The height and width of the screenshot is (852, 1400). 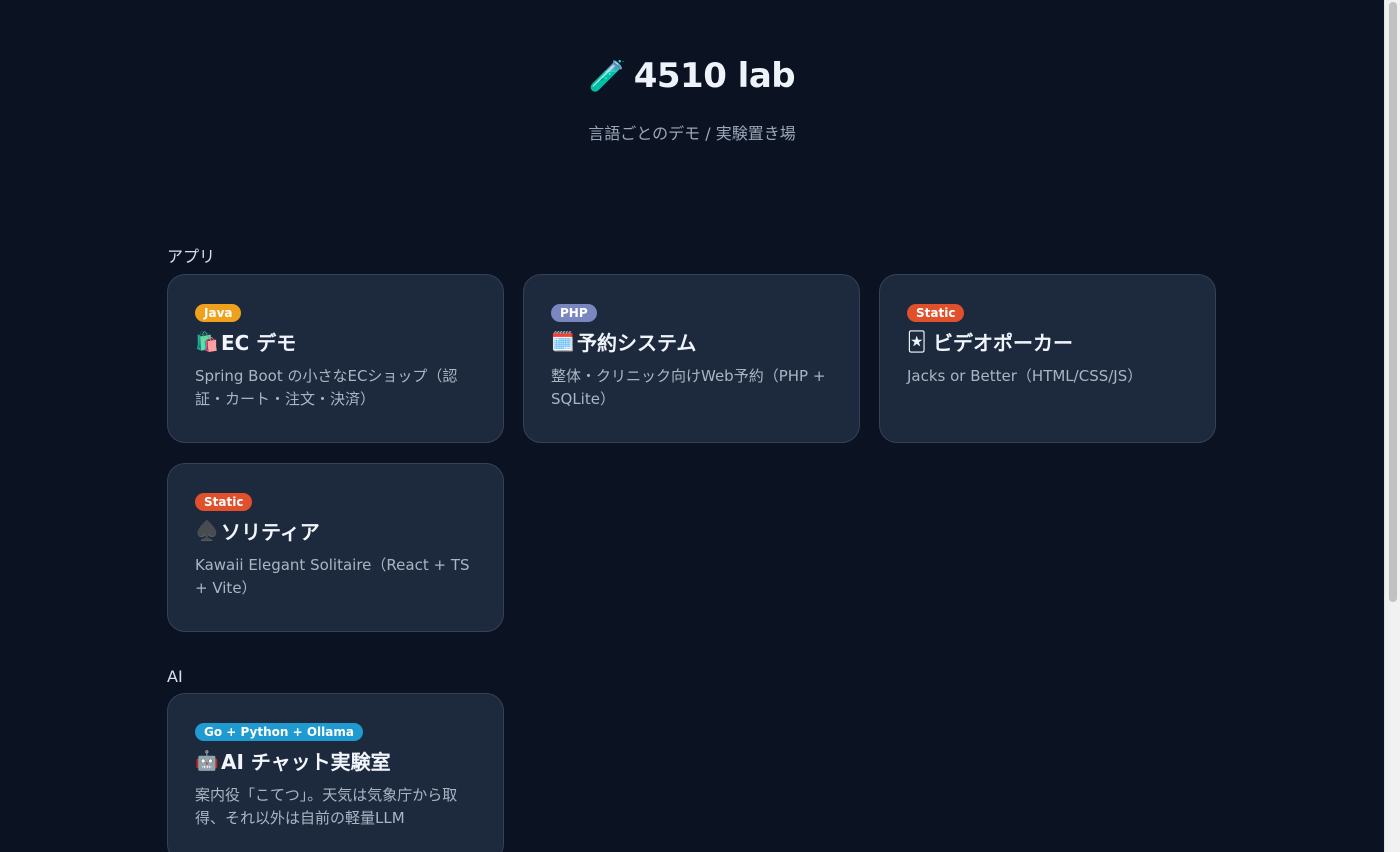 What do you see at coordinates (692, 100) in the screenshot?
I see `page-header: 🧪 4510 lab 言語ごとのデモ / 実験置き場` at bounding box center [692, 100].